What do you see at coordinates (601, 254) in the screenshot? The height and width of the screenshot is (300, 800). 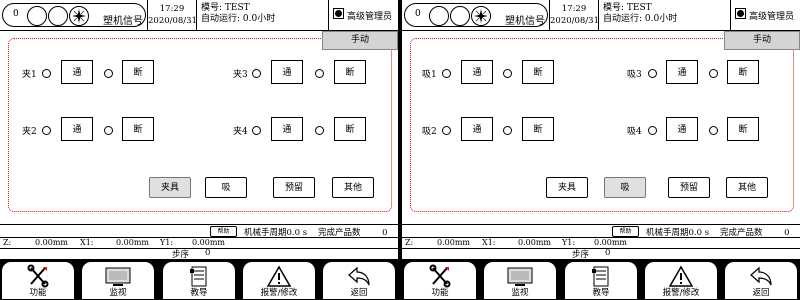 I see `step-bar: 步序 0` at bounding box center [601, 254].